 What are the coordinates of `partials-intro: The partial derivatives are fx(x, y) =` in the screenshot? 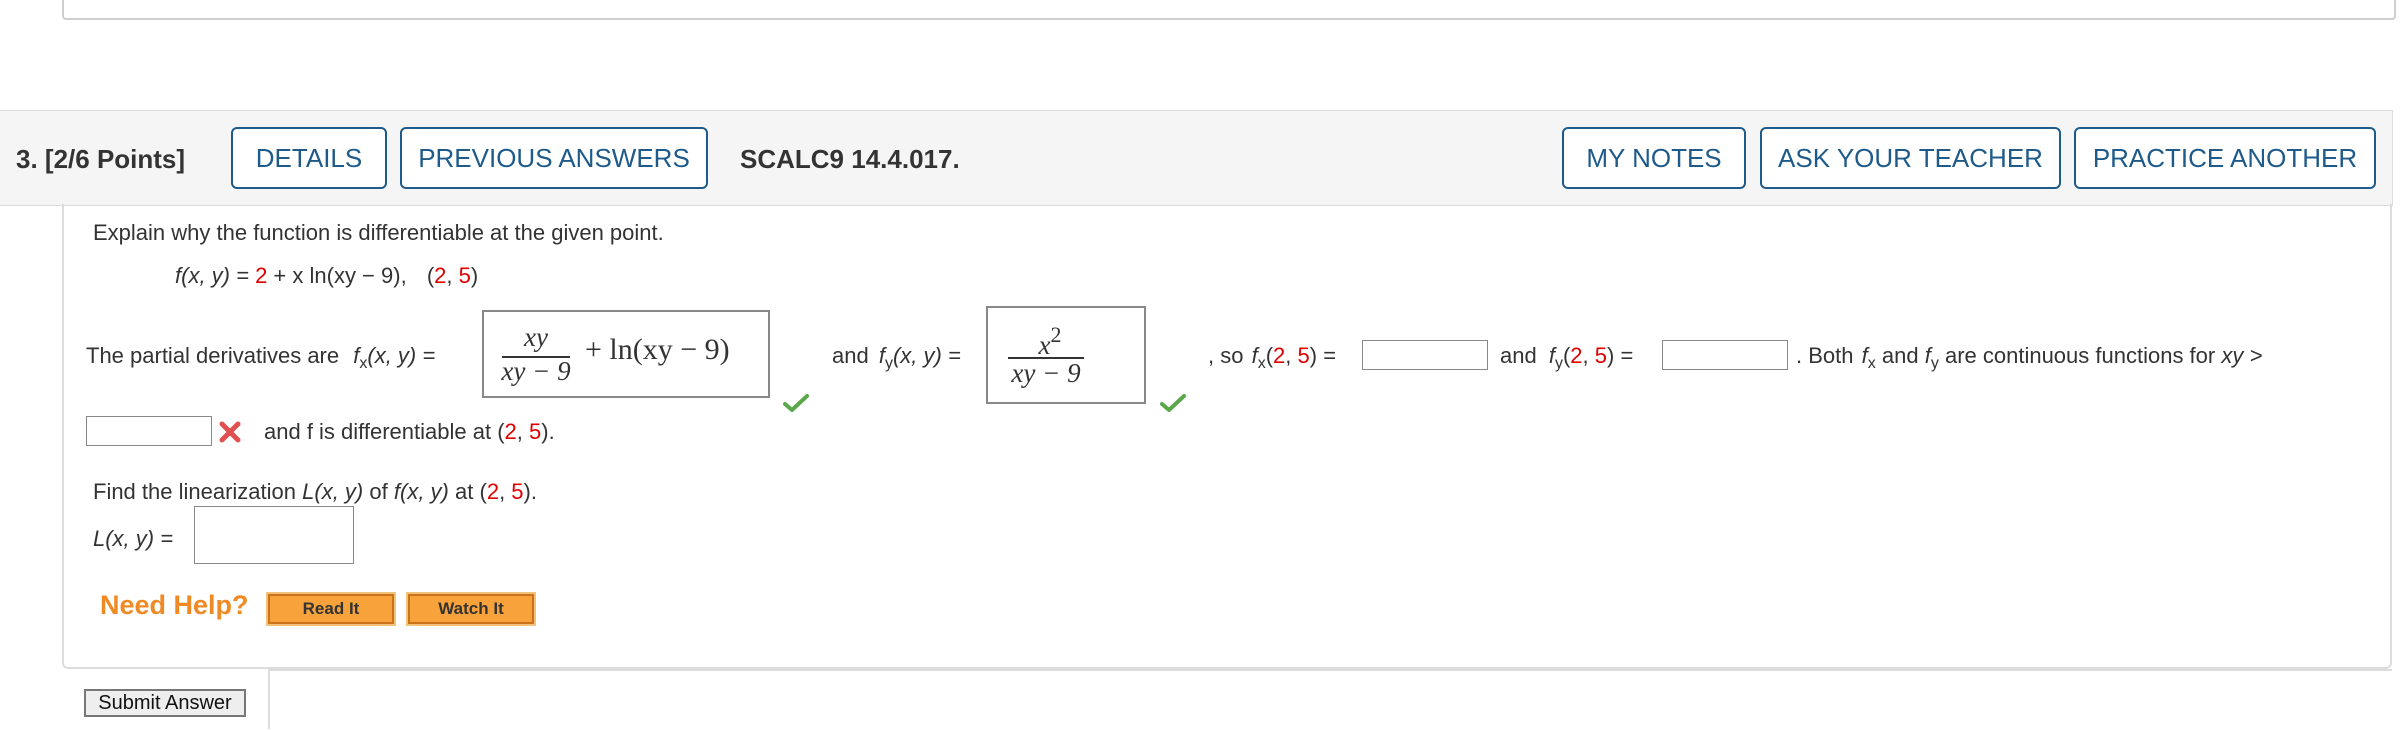 It's located at (261, 357).